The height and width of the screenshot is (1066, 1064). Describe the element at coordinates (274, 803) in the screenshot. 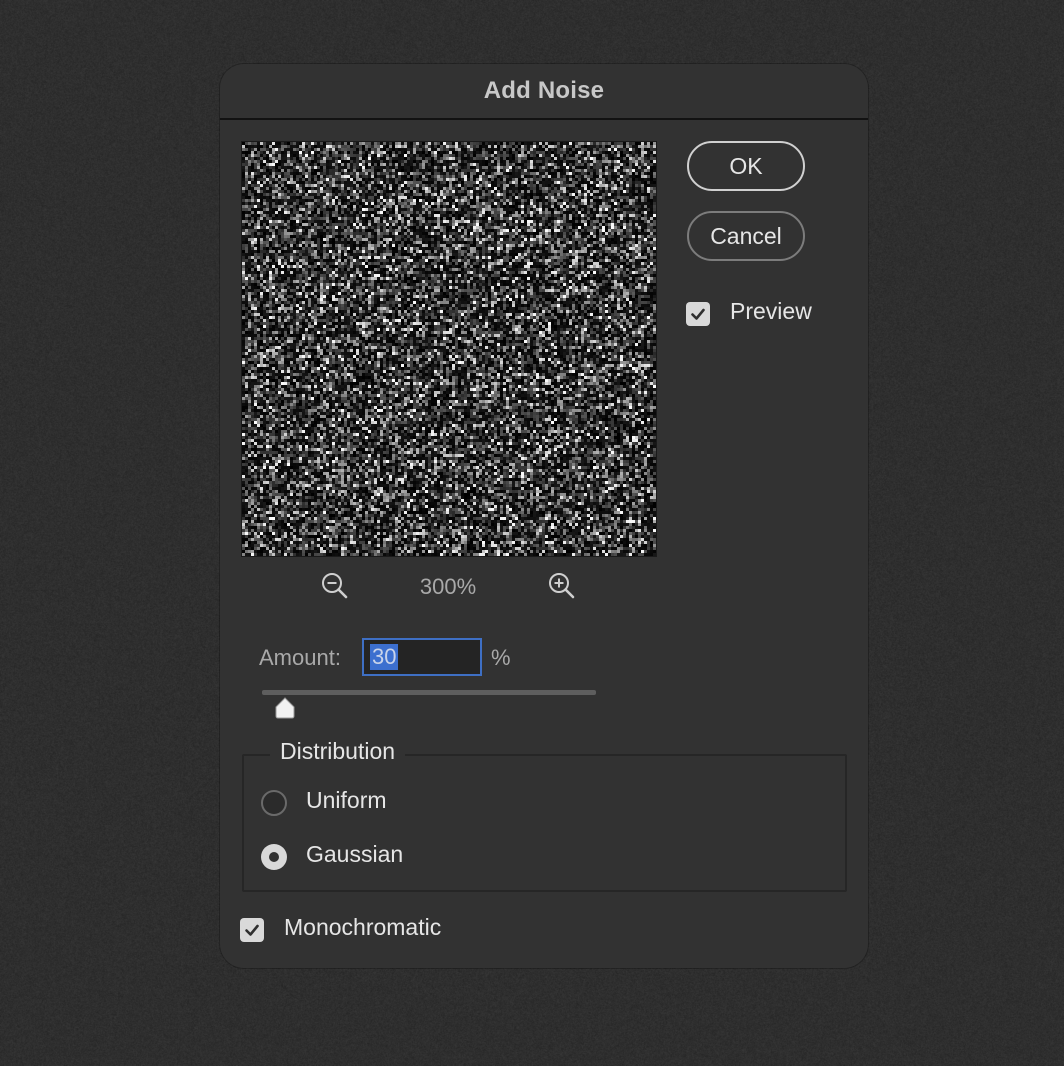

I see `uniform-radio` at that location.